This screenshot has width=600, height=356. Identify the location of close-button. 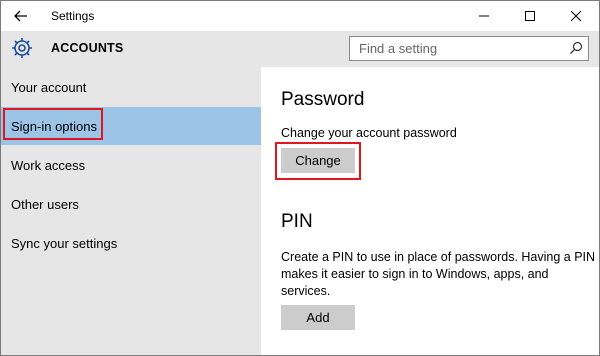
(576, 16).